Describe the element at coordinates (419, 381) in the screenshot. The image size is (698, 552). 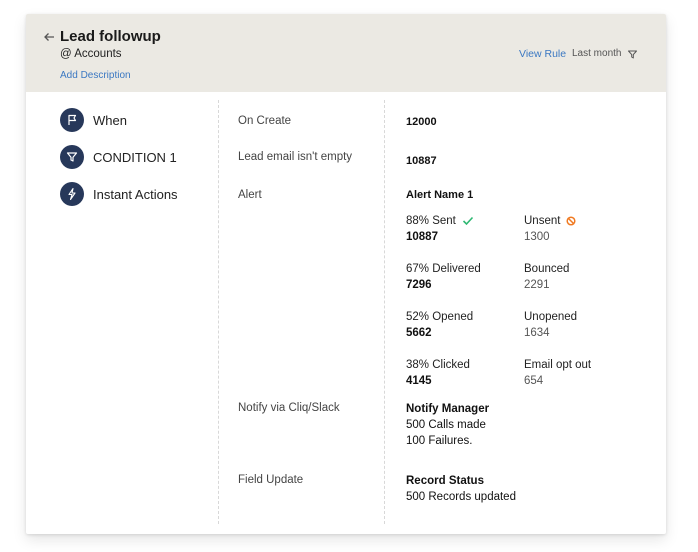
I see `stat-value: 4145` at that location.